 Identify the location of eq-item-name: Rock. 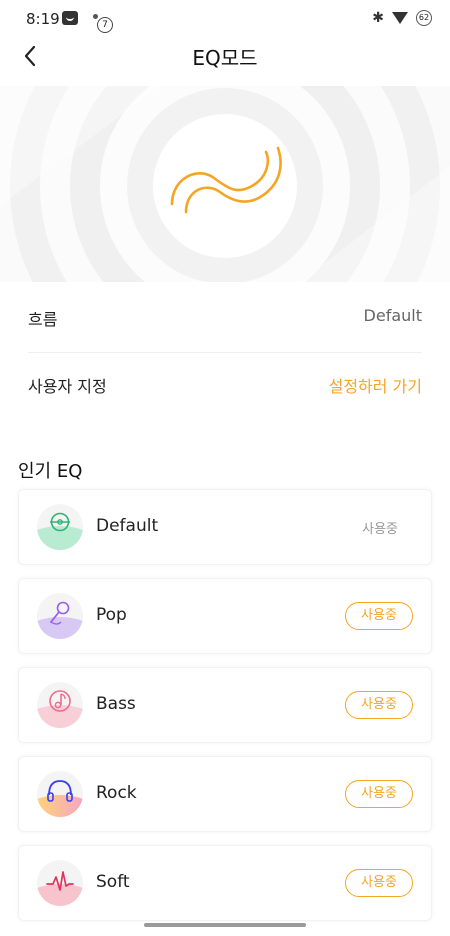
(116, 793).